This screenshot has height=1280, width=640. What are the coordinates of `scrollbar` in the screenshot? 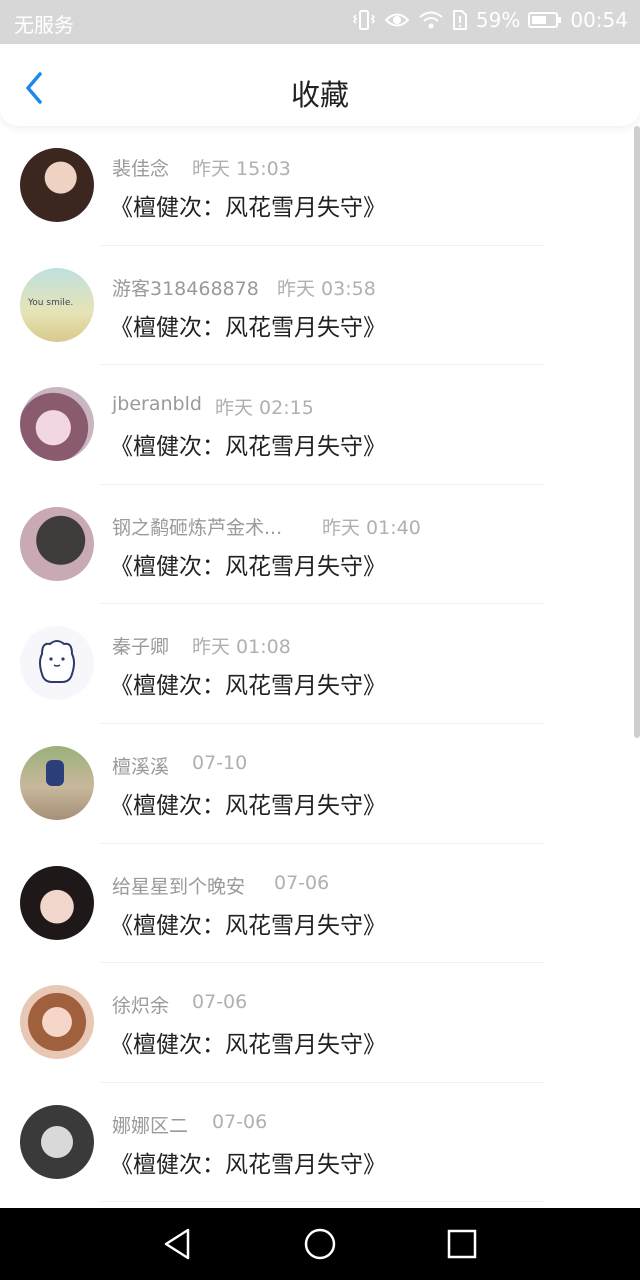 It's located at (637, 432).